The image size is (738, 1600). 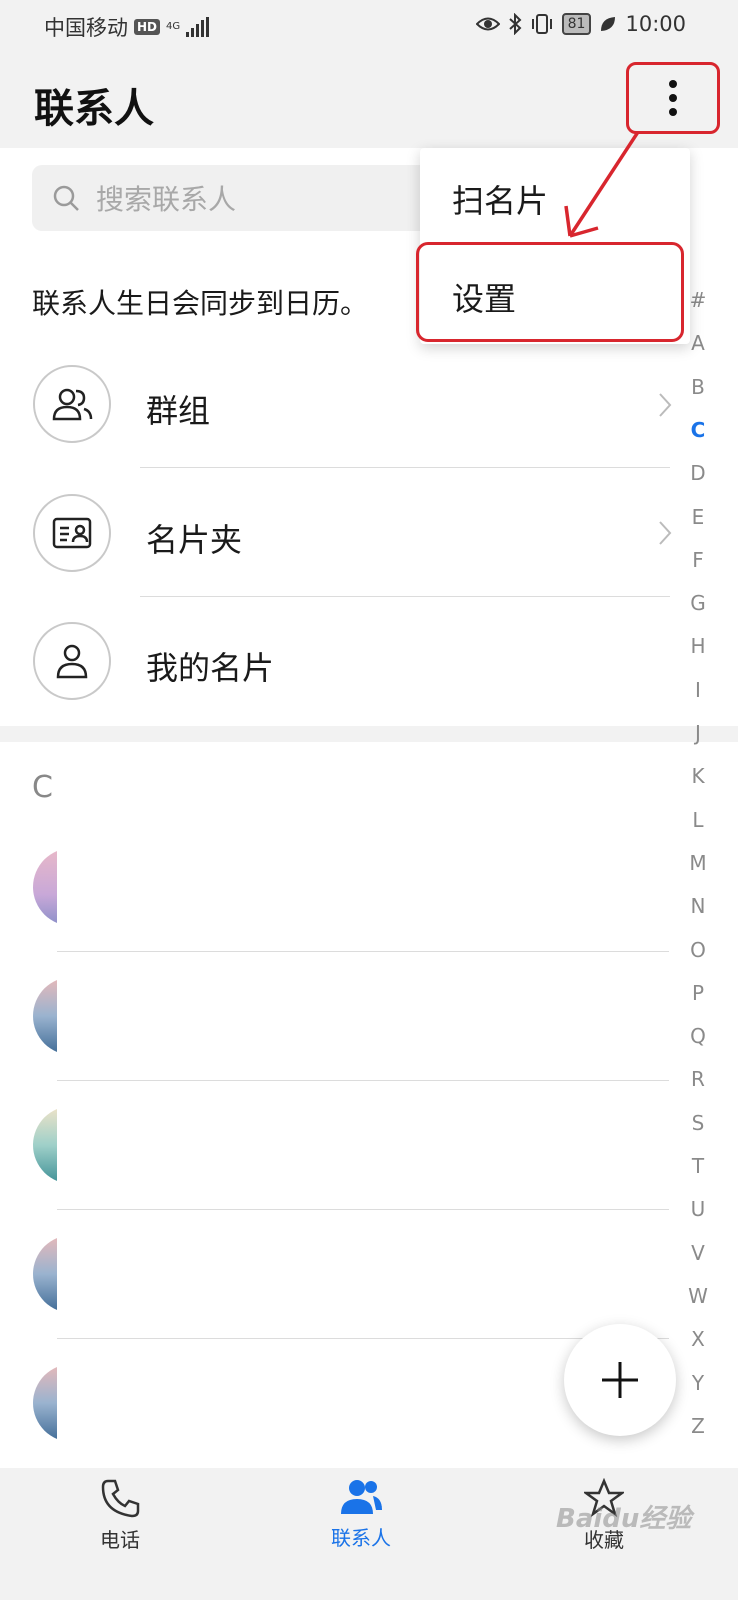 I want to click on menu-item-label: 我的名片, so click(x=210, y=668).